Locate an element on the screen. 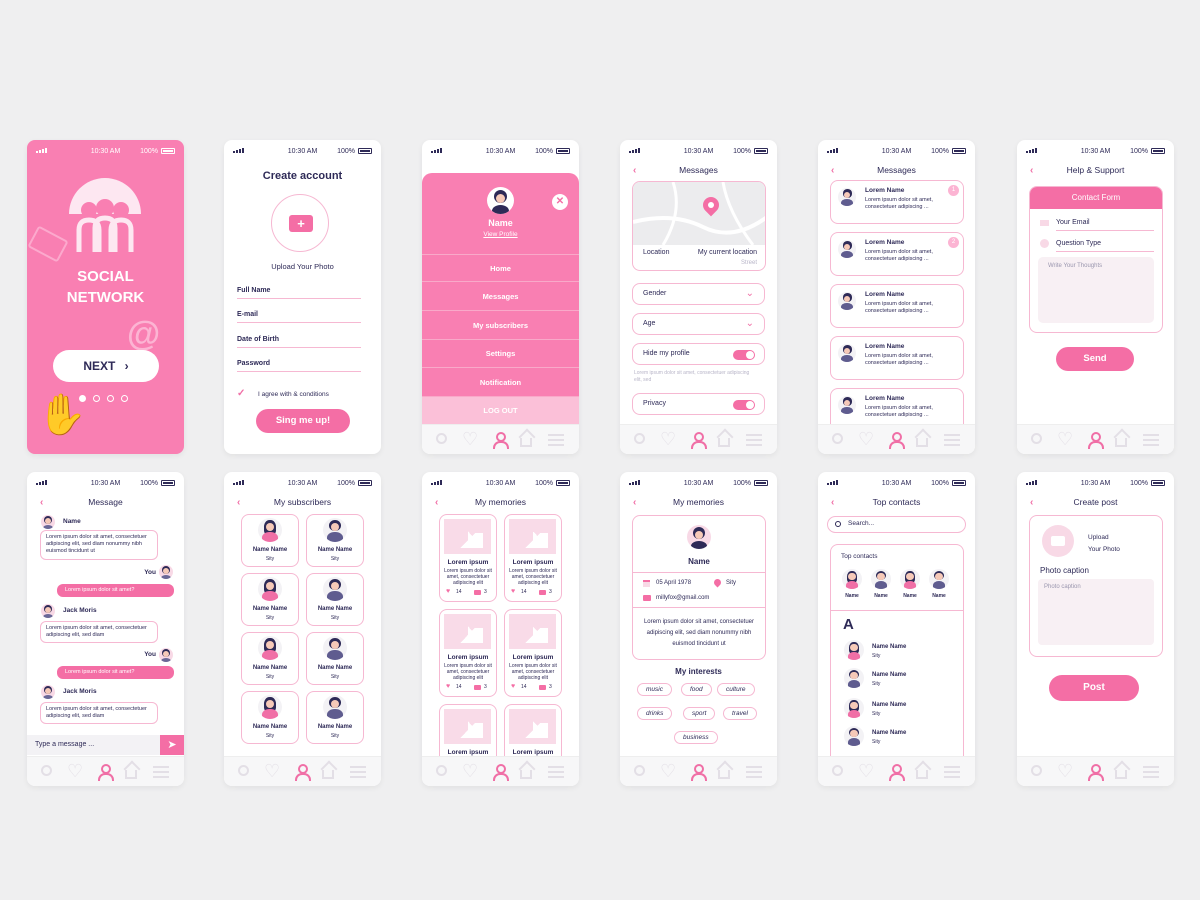 The image size is (1200, 900). interest-tag: business is located at coordinates (696, 737).